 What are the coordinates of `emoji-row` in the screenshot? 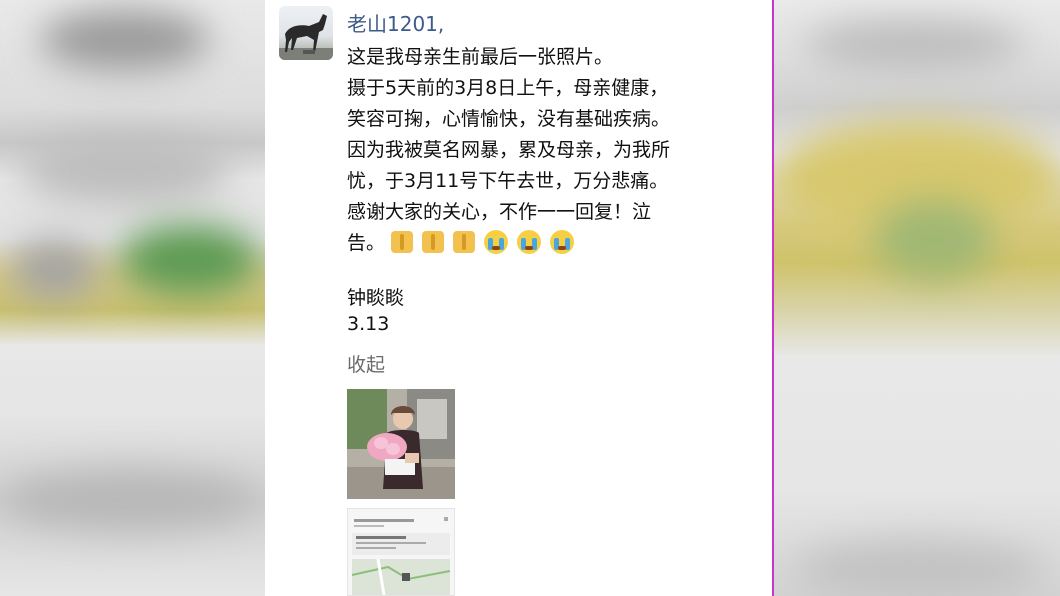 It's located at (484, 243).